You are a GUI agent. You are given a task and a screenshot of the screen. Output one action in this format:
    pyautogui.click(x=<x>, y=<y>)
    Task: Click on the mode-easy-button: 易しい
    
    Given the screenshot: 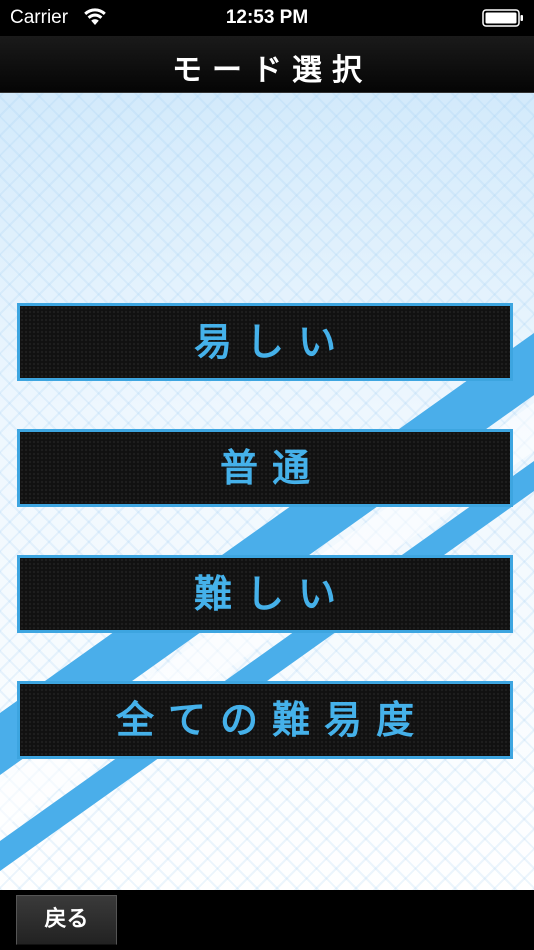 What is the action you would take?
    pyautogui.click(x=265, y=342)
    